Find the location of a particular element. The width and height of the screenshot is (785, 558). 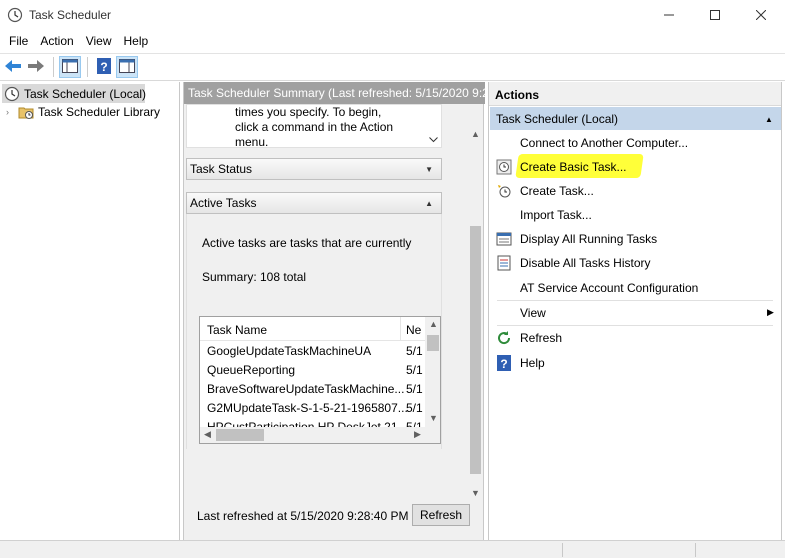

menu-view: View is located at coordinates (99, 41).